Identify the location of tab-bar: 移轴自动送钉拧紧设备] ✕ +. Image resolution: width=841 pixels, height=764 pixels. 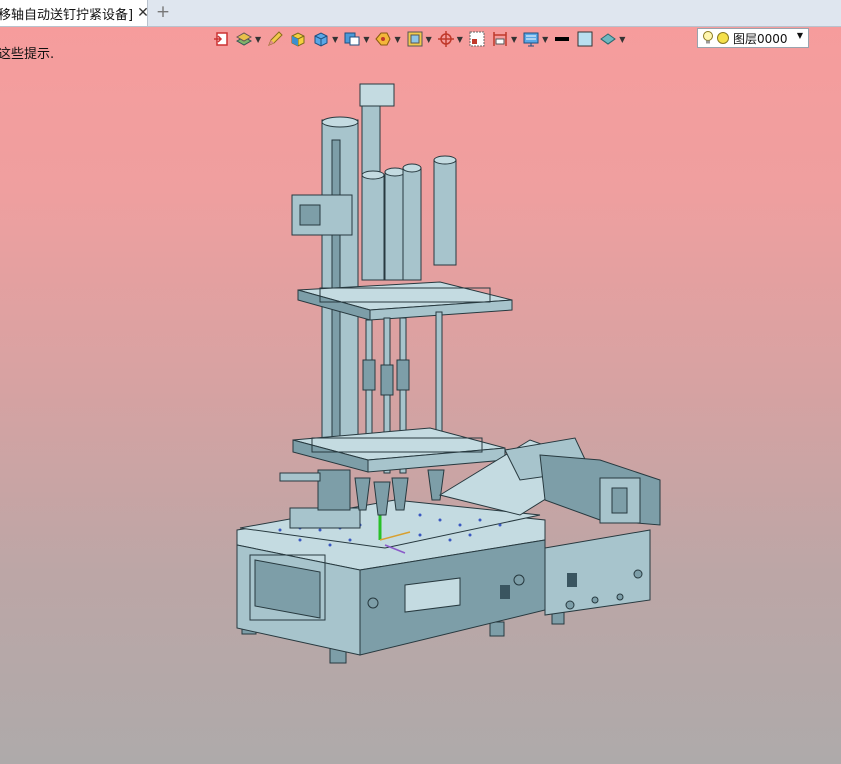
(420, 13).